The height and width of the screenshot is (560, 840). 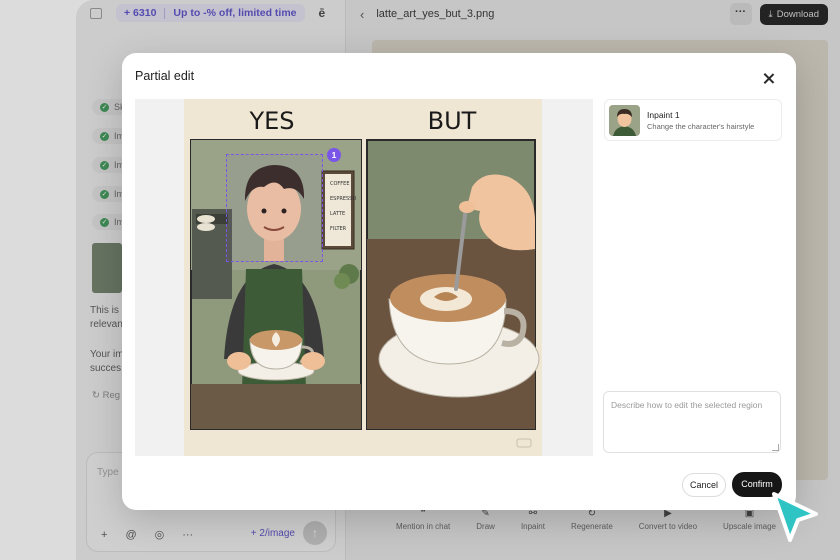 I want to click on close-icon, so click(x=769, y=79).